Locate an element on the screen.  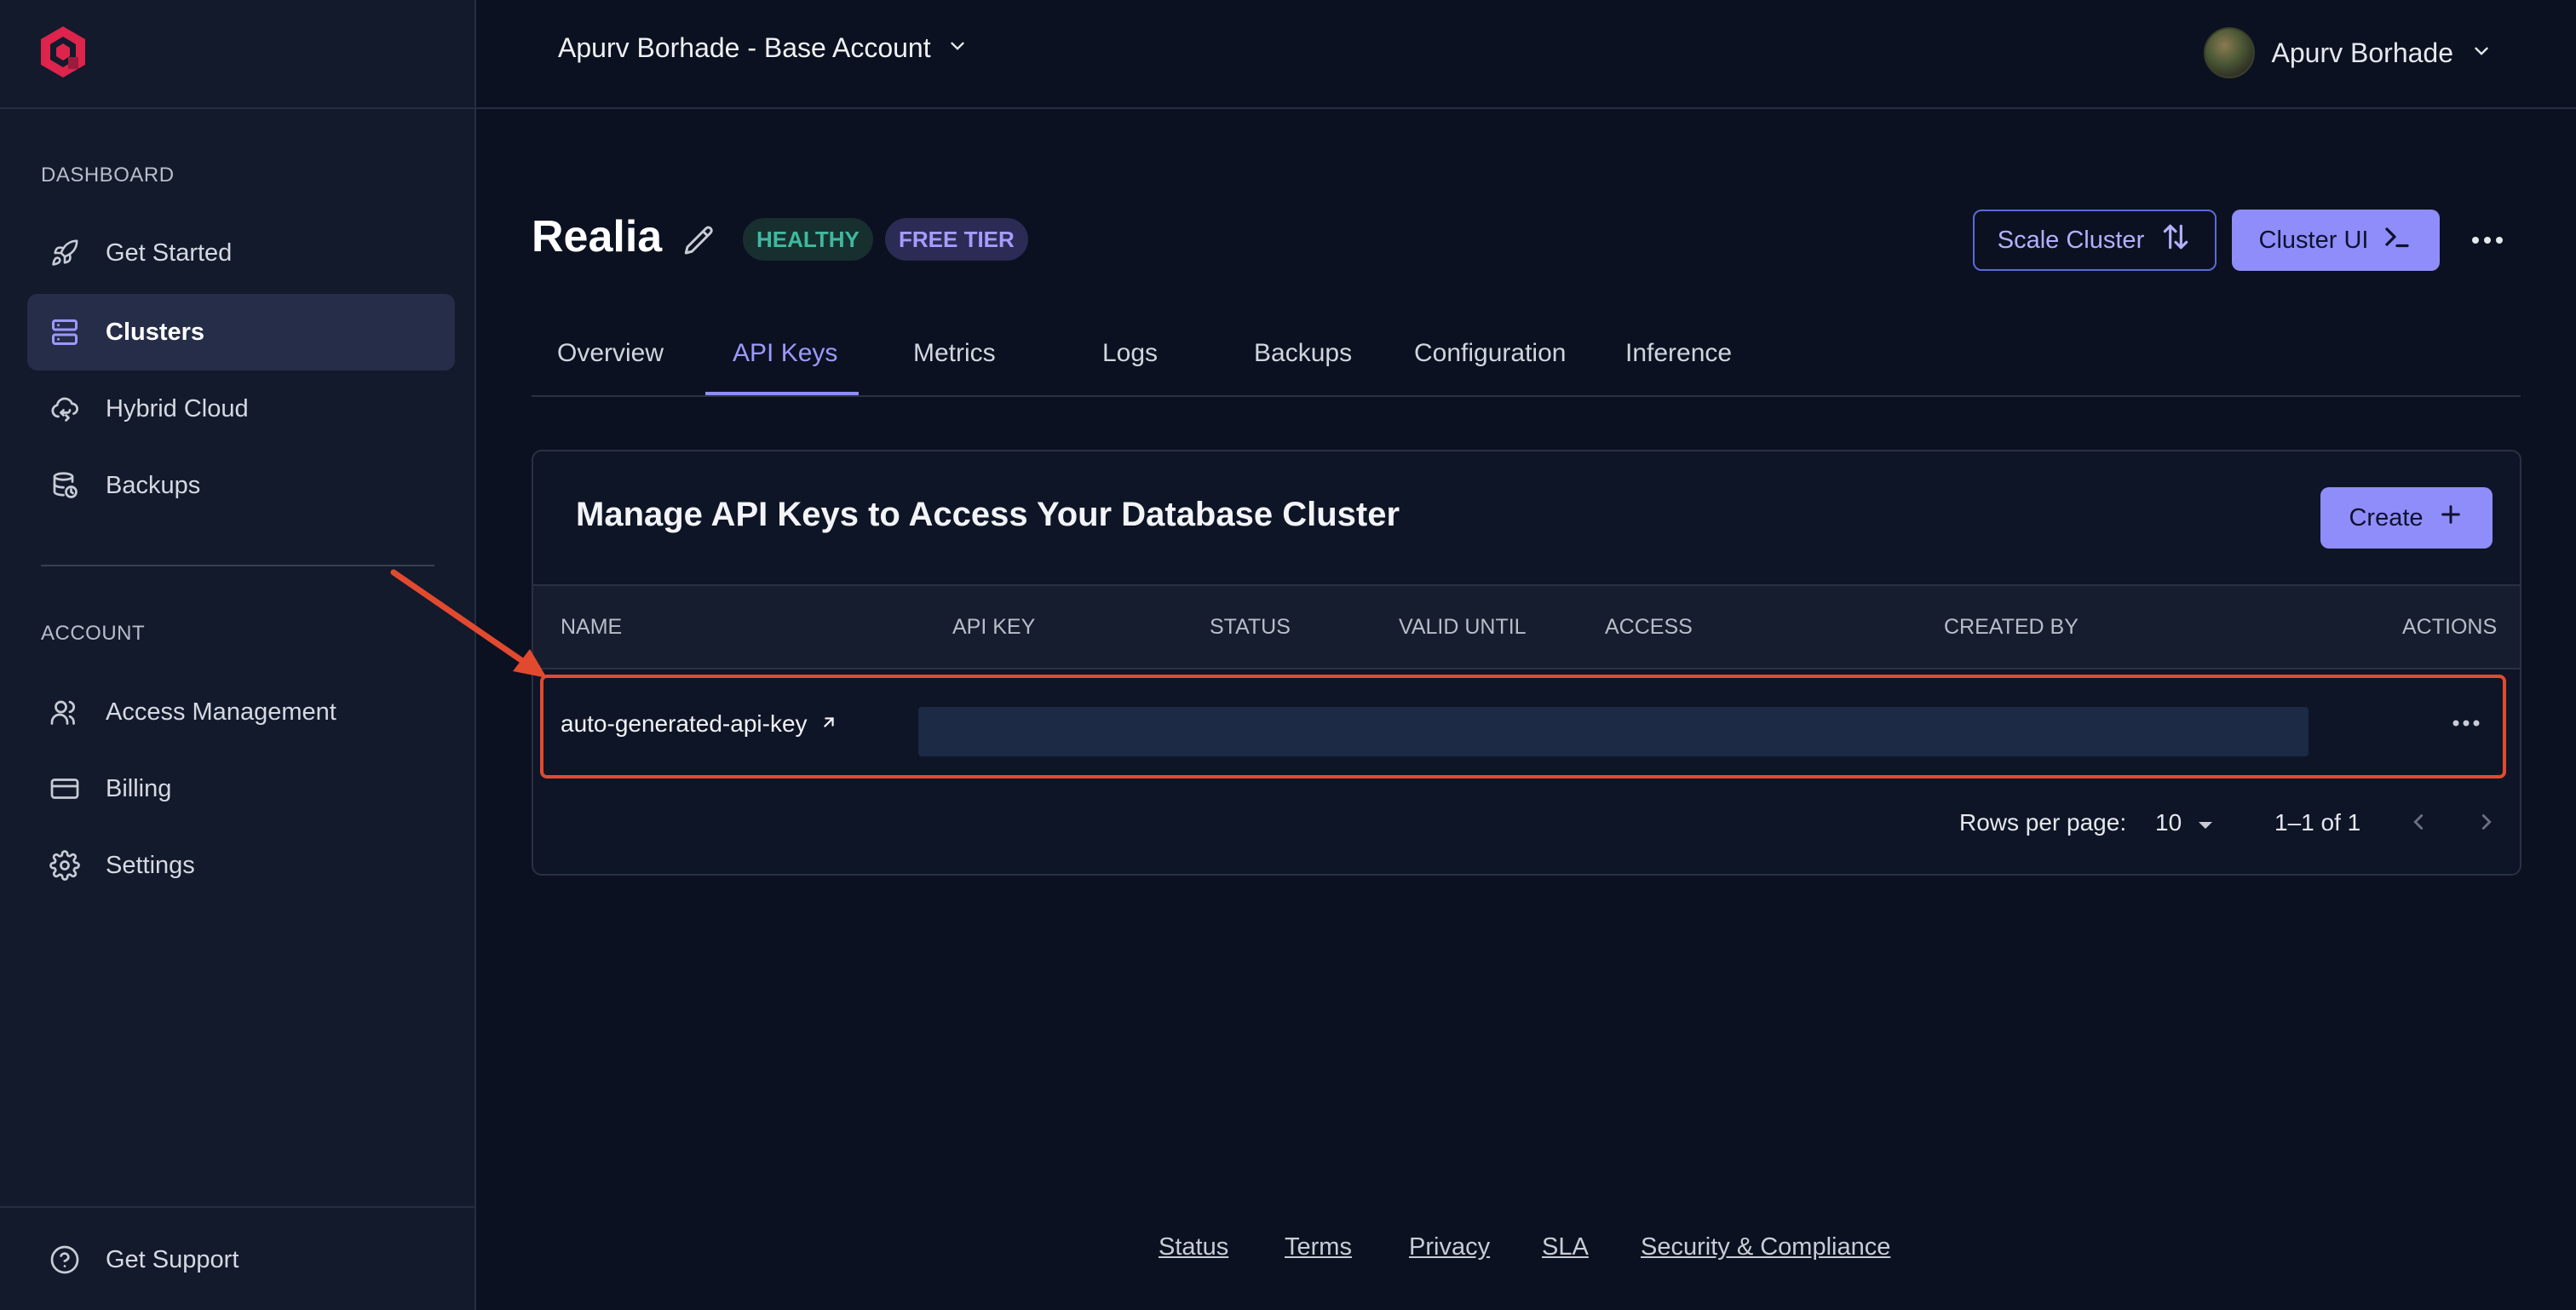
api-key-name-link: auto-generated-api-key is located at coordinates (699, 724).